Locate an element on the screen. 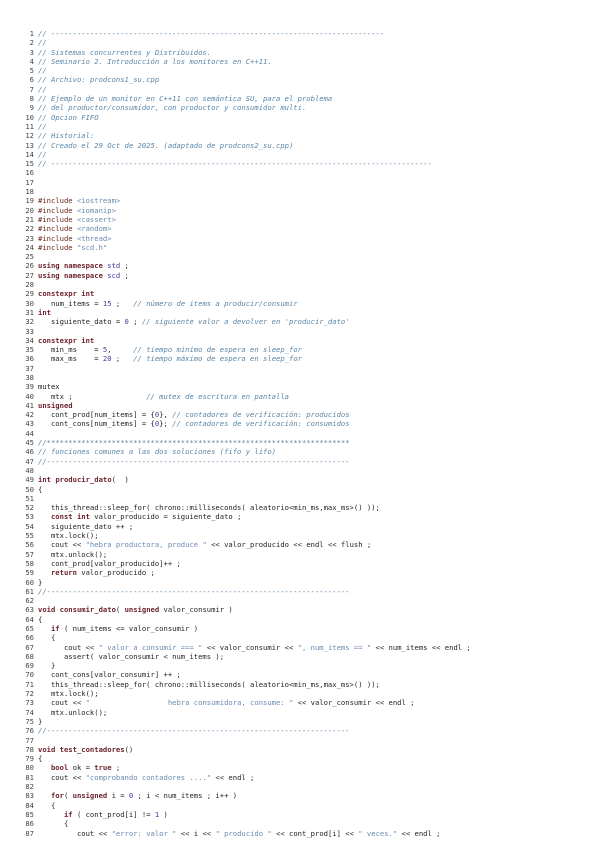  line-number: 68 is located at coordinates (29, 656).